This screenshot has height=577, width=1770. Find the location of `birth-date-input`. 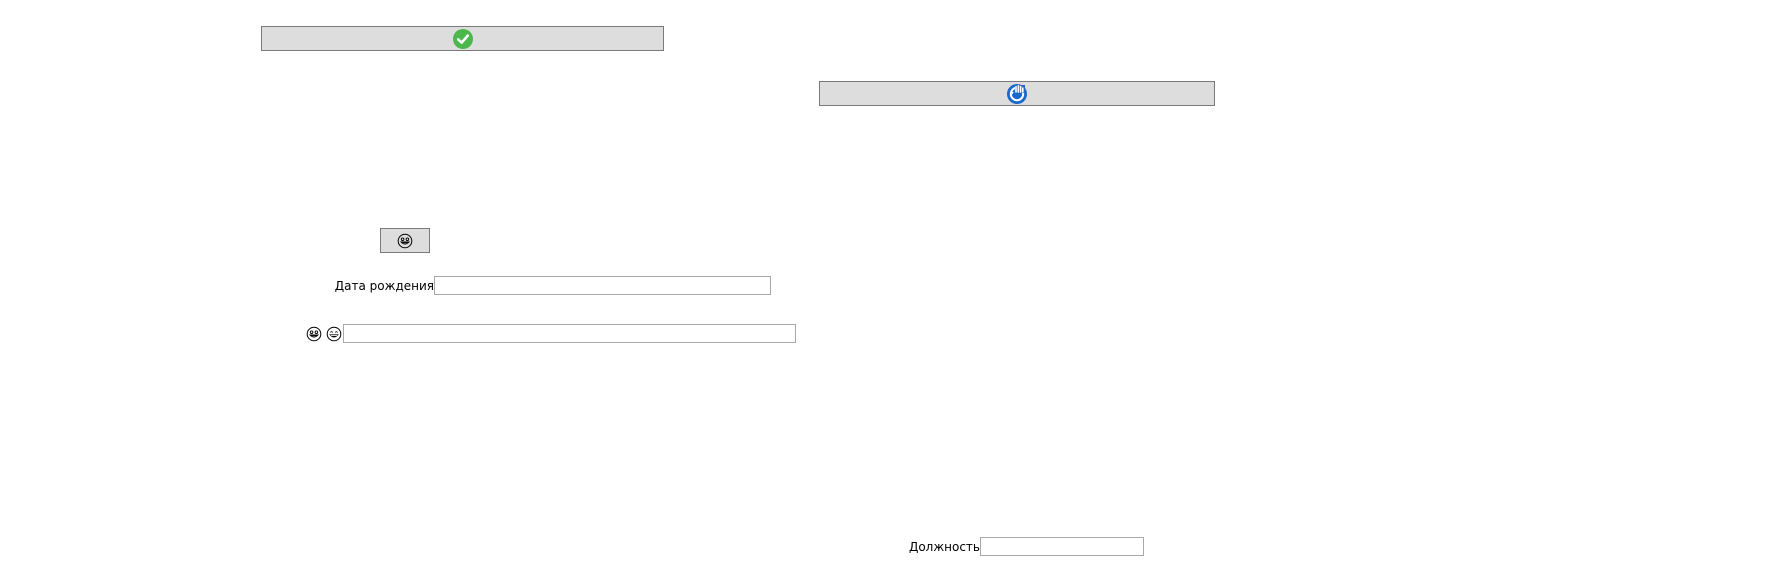

birth-date-input is located at coordinates (602, 285).